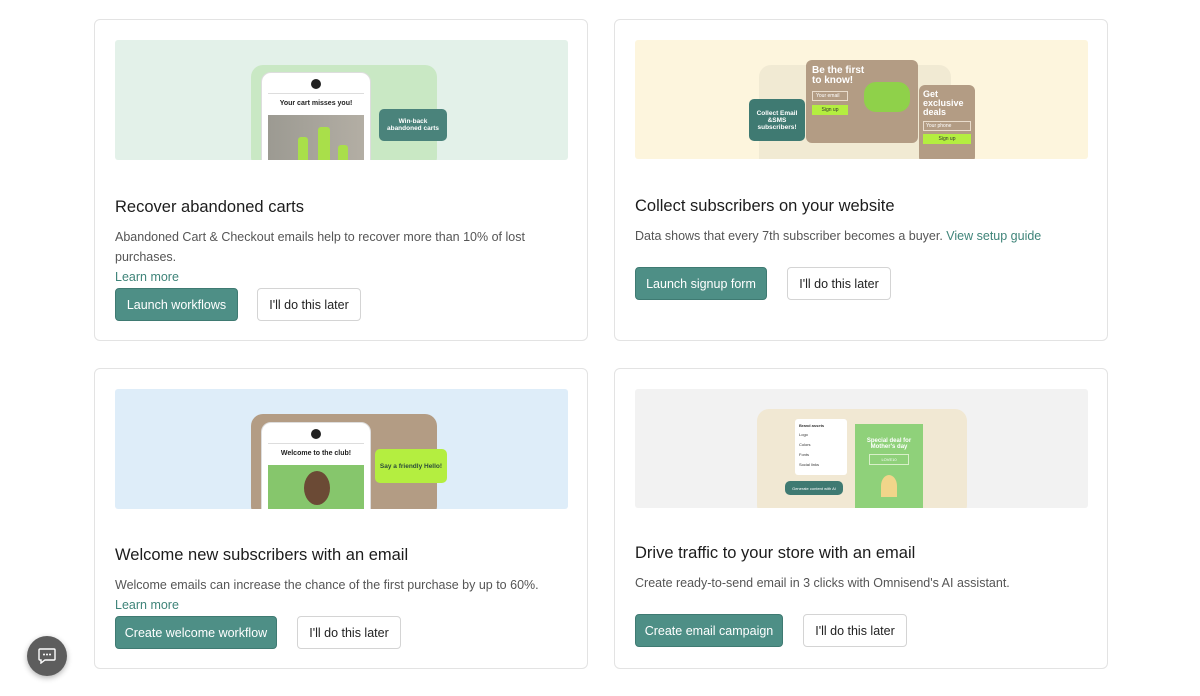 The height and width of the screenshot is (696, 1200). I want to click on illustration-tag: Say a friendly Hello!, so click(411, 466).